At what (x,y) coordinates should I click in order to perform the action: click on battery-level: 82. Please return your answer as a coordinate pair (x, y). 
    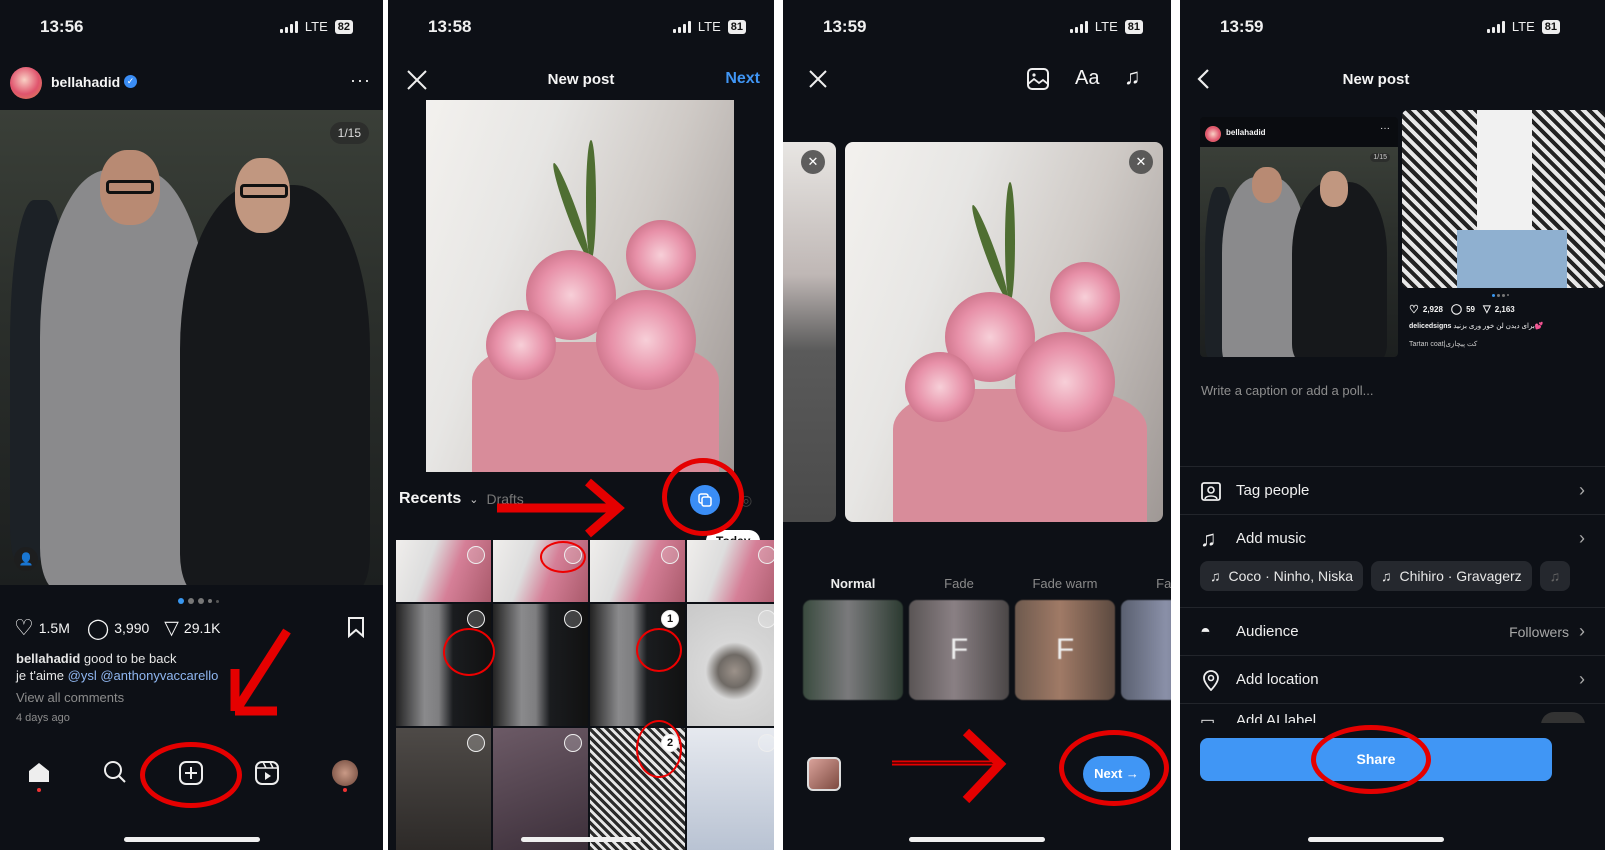
    Looking at the image, I should click on (343, 26).